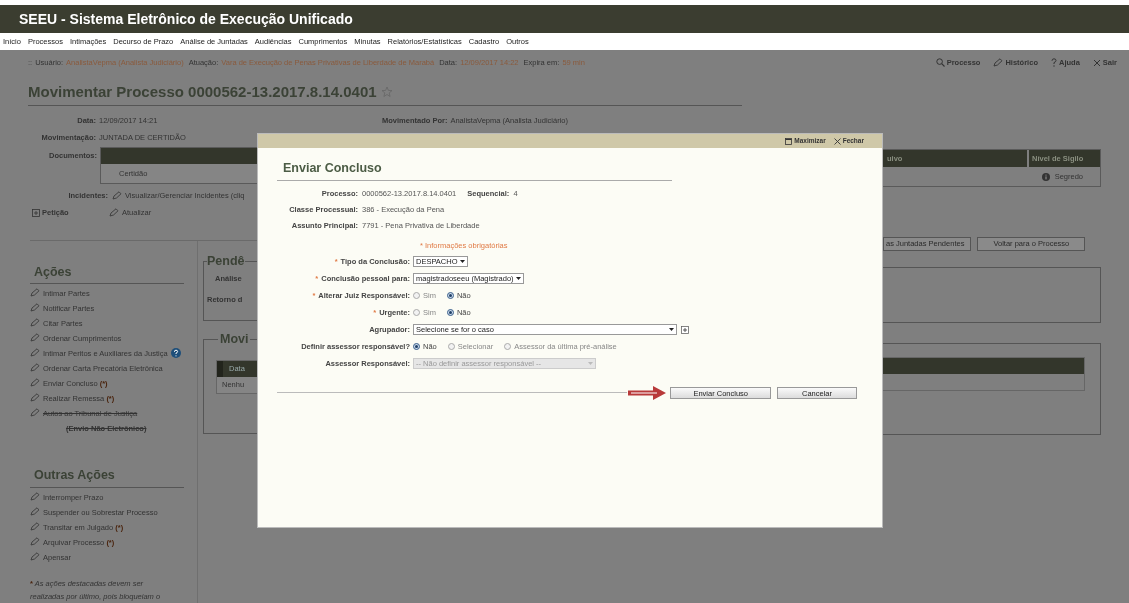 This screenshot has height=603, width=1129. What do you see at coordinates (647, 392) in the screenshot?
I see `pointer-arrow-icon` at bounding box center [647, 392].